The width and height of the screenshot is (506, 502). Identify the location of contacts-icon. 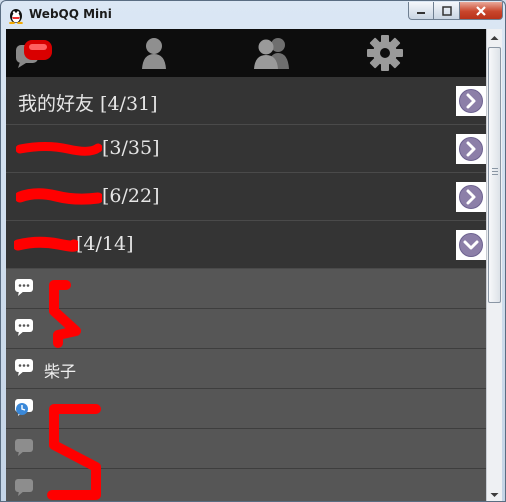
(154, 53).